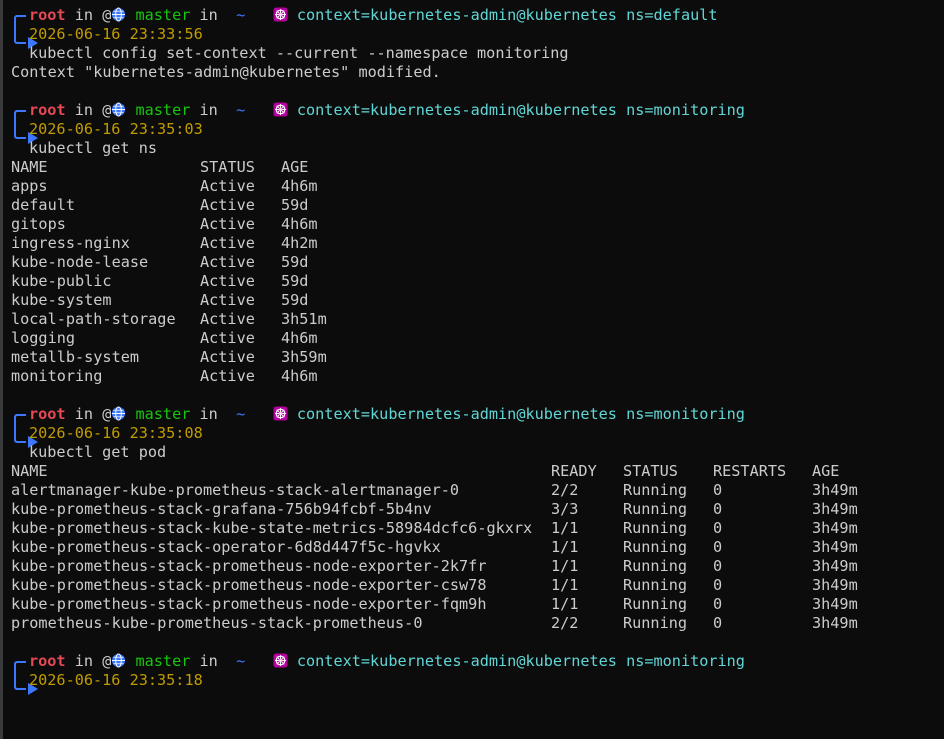 The height and width of the screenshot is (739, 944). I want to click on command-line: kubectl get ns, so click(477, 148).